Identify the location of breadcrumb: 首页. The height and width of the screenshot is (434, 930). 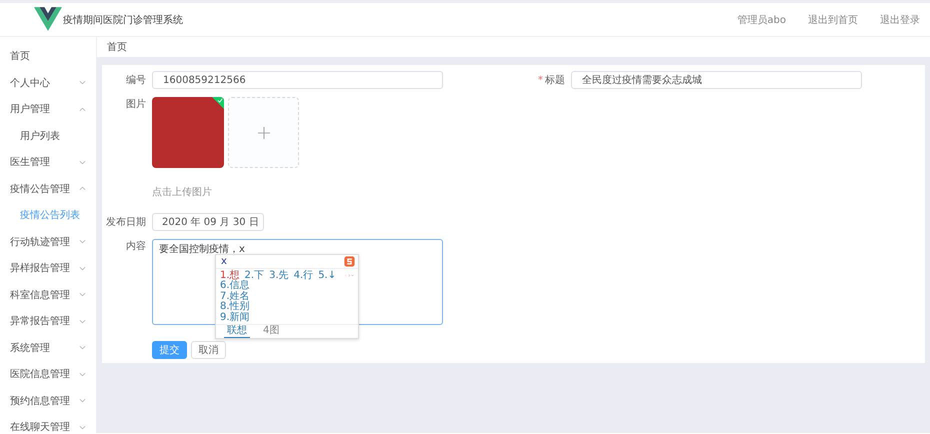
(117, 47).